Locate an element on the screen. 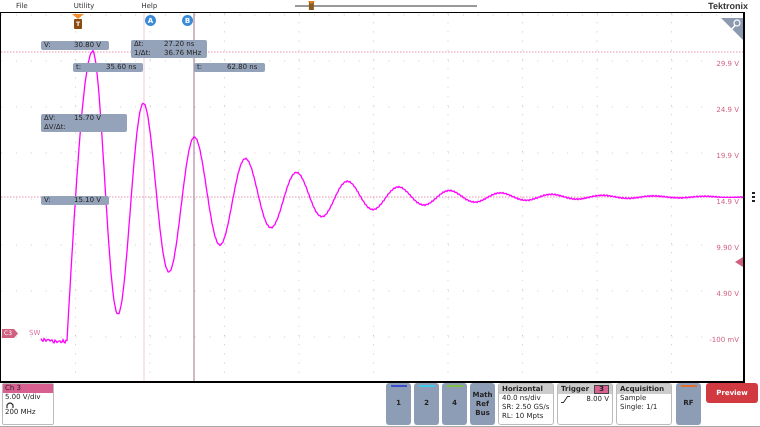  more-icon is located at coordinates (754, 197).